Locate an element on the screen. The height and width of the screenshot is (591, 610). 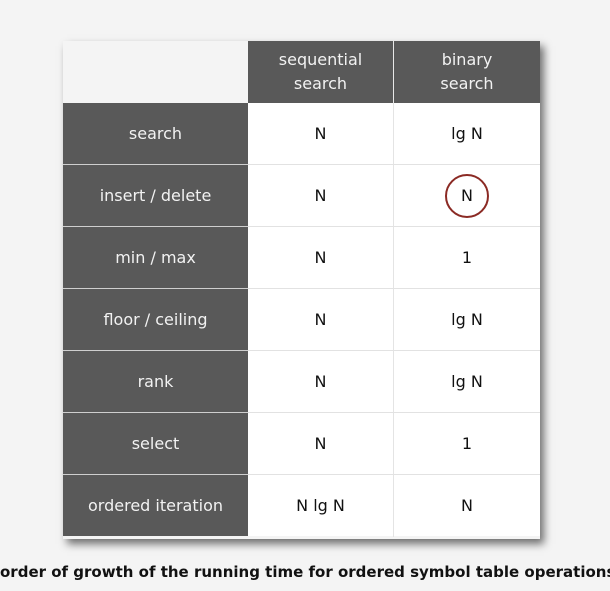
table-row: ordered iteration N lg NN is located at coordinates (301, 506).